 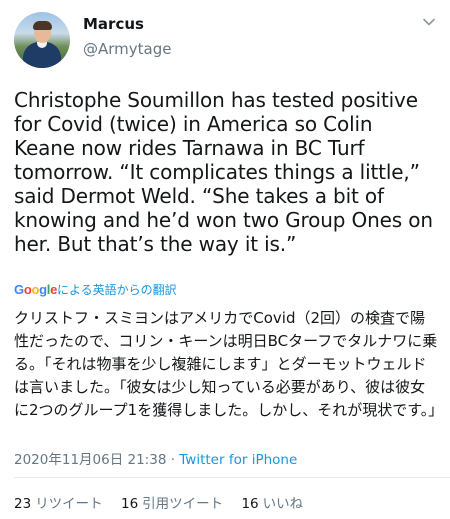 What do you see at coordinates (23, 504) in the screenshot?
I see `retweets-count: 23` at bounding box center [23, 504].